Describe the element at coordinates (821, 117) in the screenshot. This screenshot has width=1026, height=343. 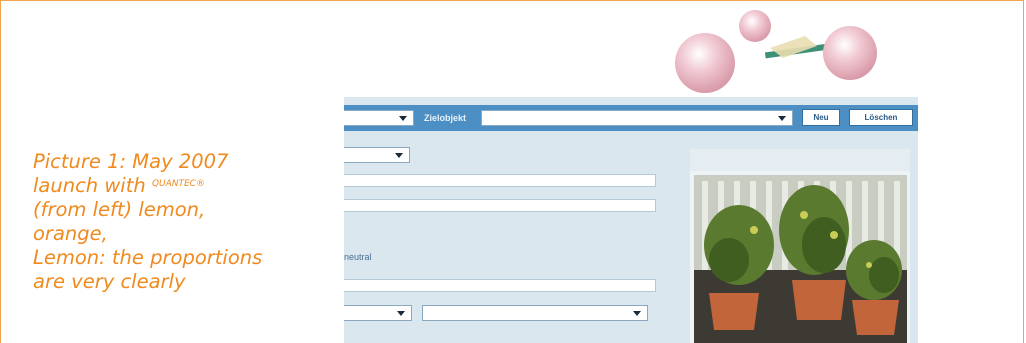
I see `new-button: Neu` at that location.